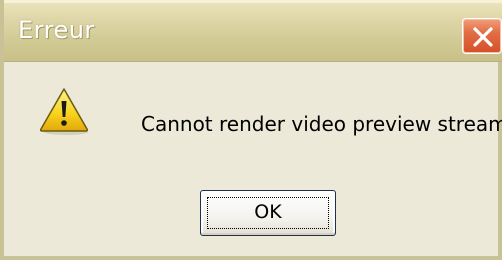 The width and height of the screenshot is (502, 260). I want to click on ok-button-label: OK, so click(268, 212).